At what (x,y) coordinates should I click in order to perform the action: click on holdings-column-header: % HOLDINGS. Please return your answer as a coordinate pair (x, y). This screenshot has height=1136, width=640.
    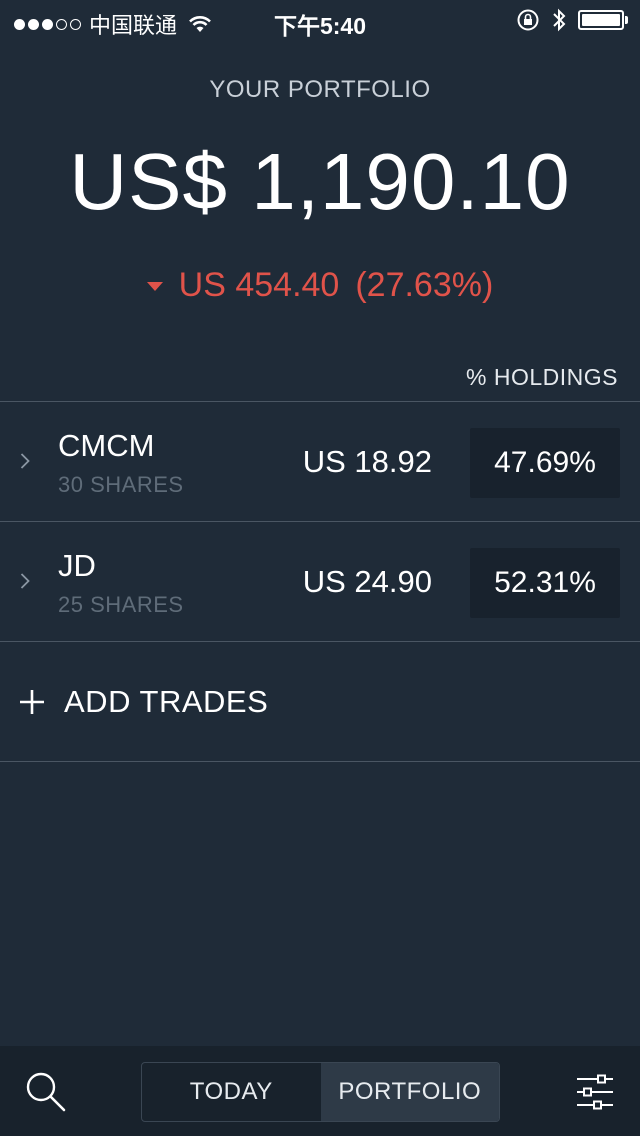
    Looking at the image, I should click on (542, 377).